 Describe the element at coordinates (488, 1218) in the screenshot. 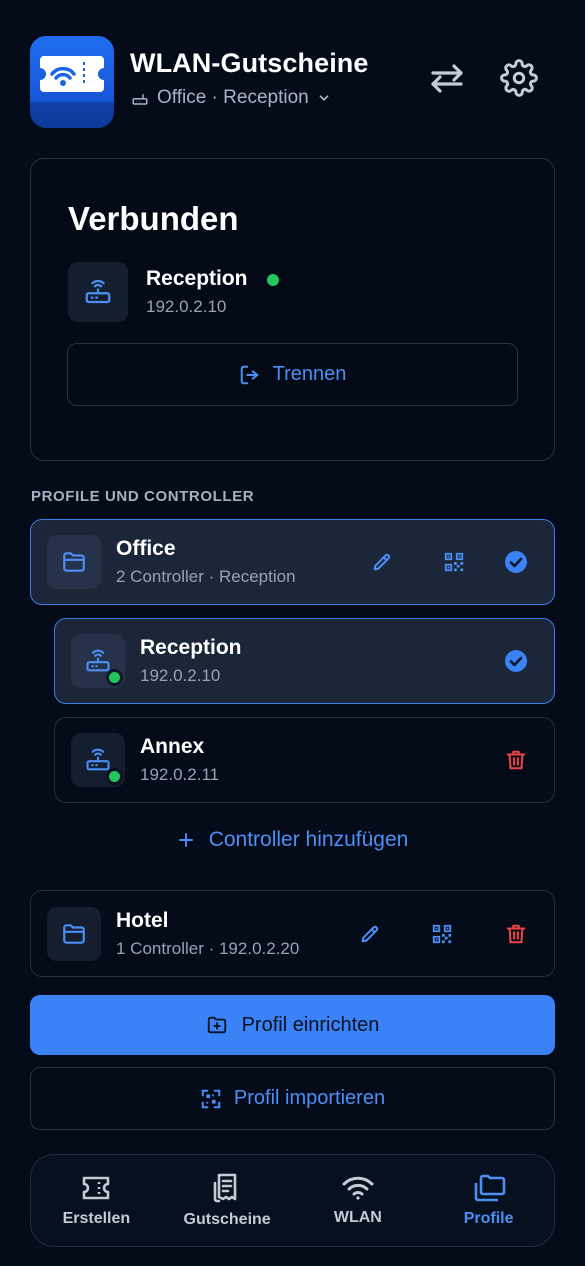

I see `nav-label: Profile` at that location.